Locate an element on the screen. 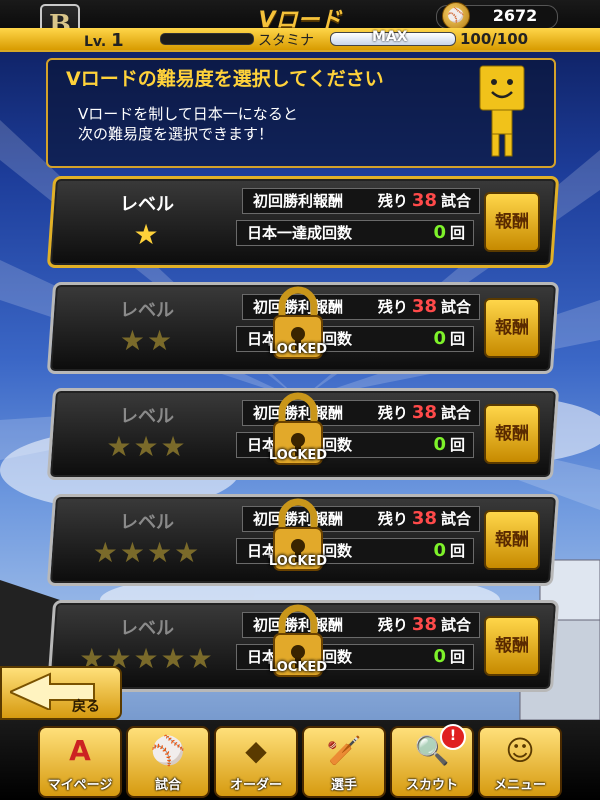  first-win-reward-cell: 初回勝利報酬 残り 38 試合 is located at coordinates (361, 201).